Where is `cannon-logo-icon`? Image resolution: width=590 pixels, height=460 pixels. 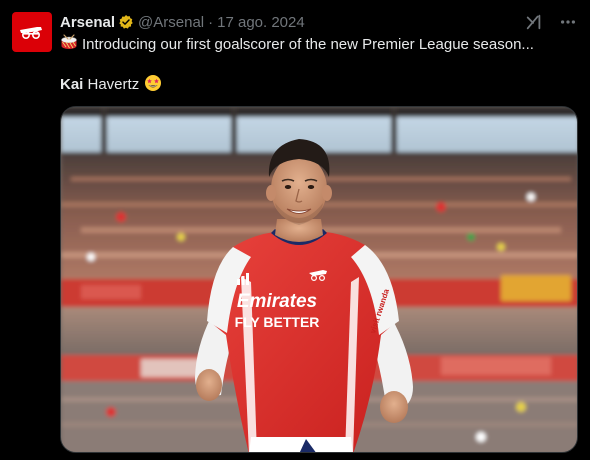
cannon-logo-icon is located at coordinates (31, 33).